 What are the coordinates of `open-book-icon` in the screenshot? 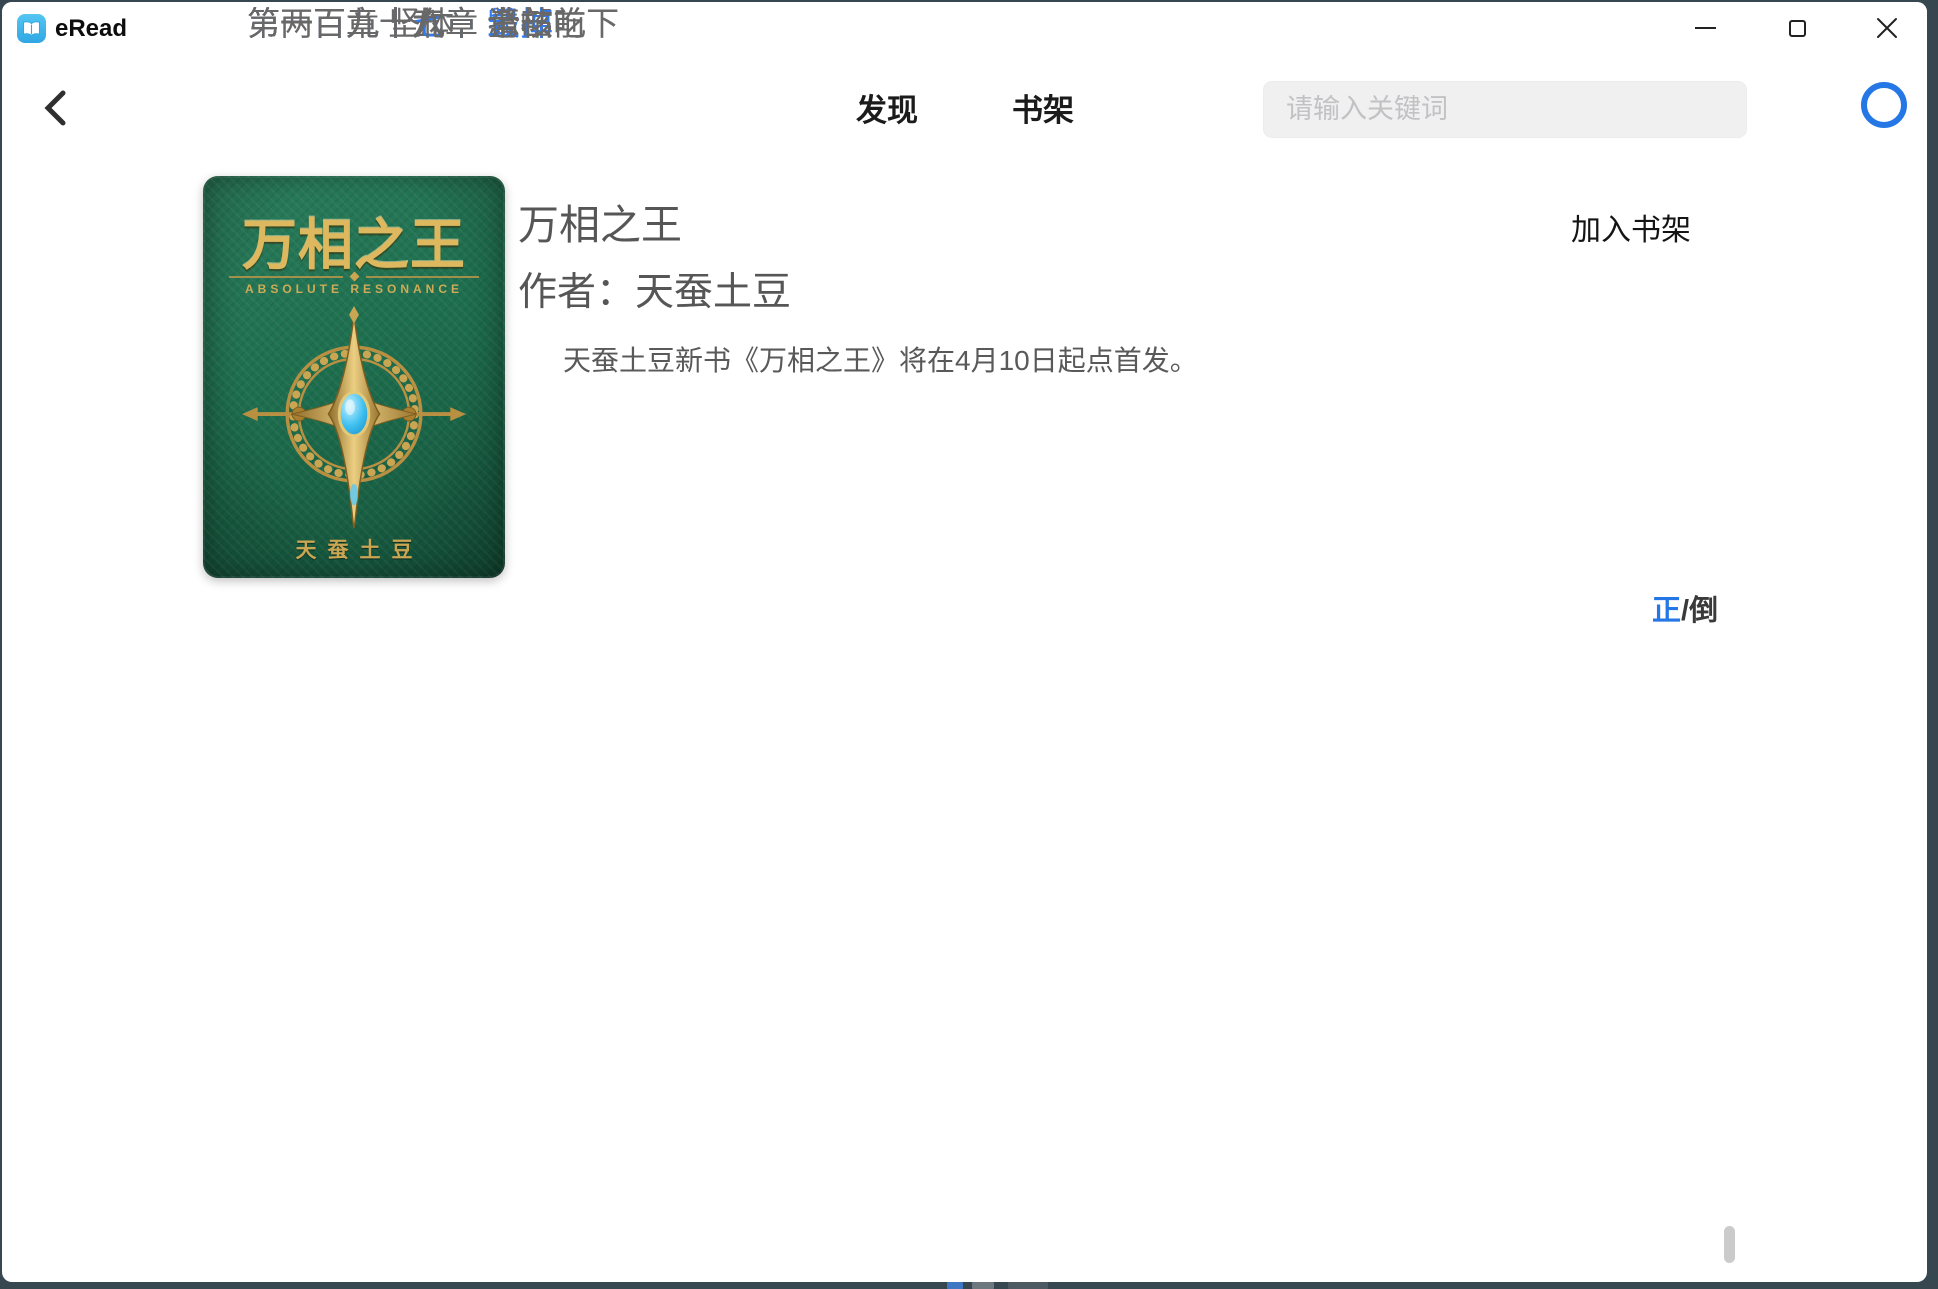 It's located at (31, 28).